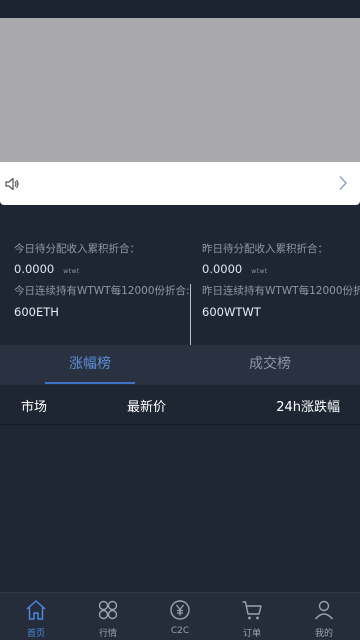  I want to click on yen-coin-icon, so click(180, 610).